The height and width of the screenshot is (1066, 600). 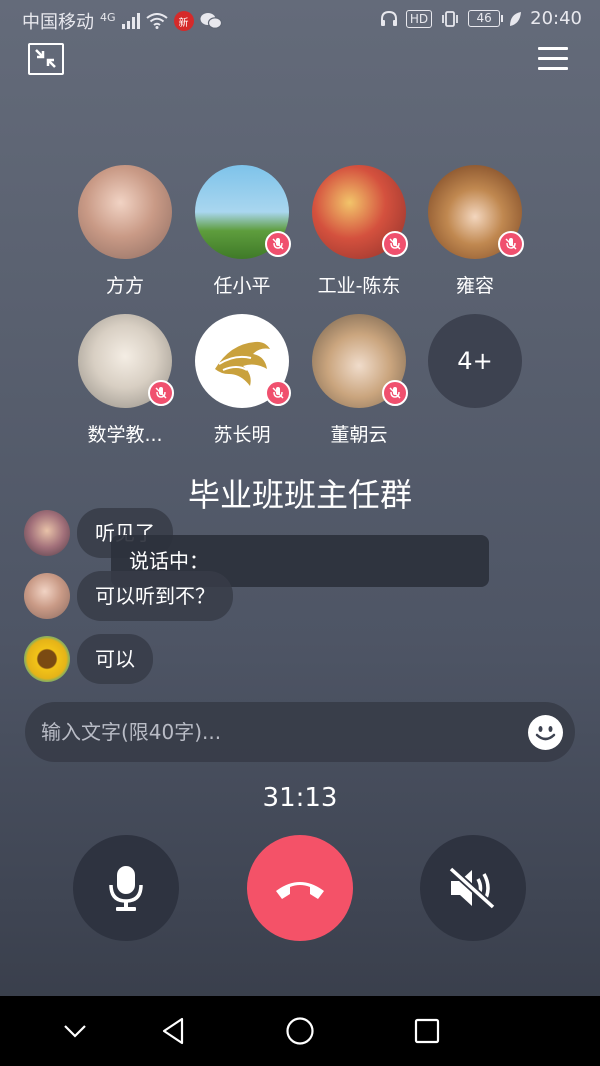 I want to click on chat-bubble: 可以听到不？, so click(x=155, y=596).